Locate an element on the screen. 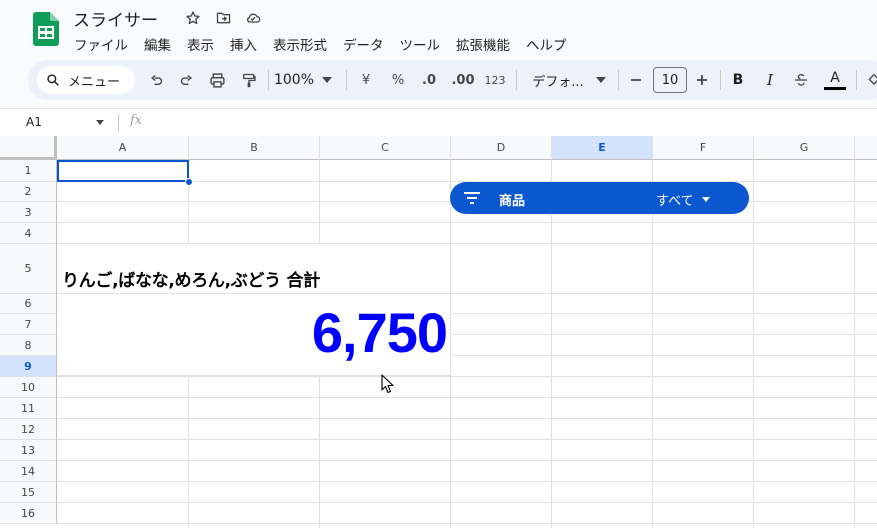  slicer-caret-icon is located at coordinates (706, 199).